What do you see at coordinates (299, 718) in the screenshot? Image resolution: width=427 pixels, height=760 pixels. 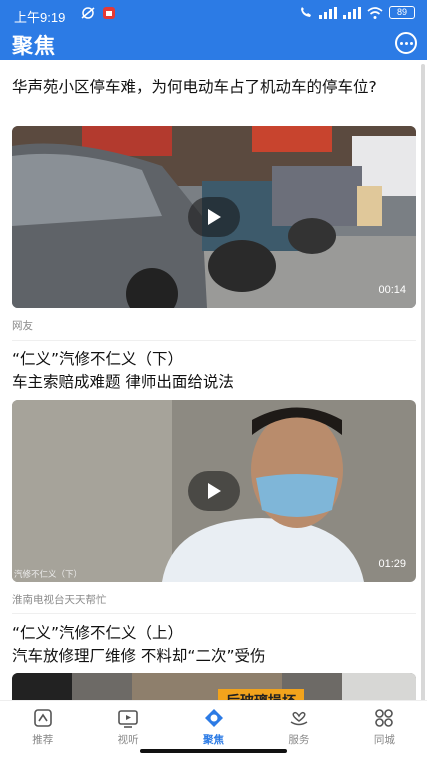 I see `heart-hand-icon` at bounding box center [299, 718].